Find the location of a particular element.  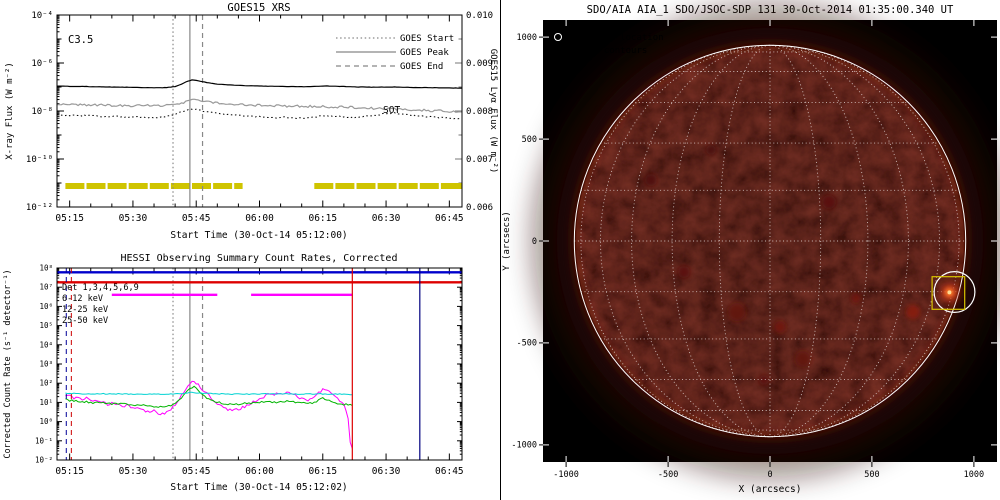

goes-plot-title: GOES15 XRS is located at coordinates (258, 8).